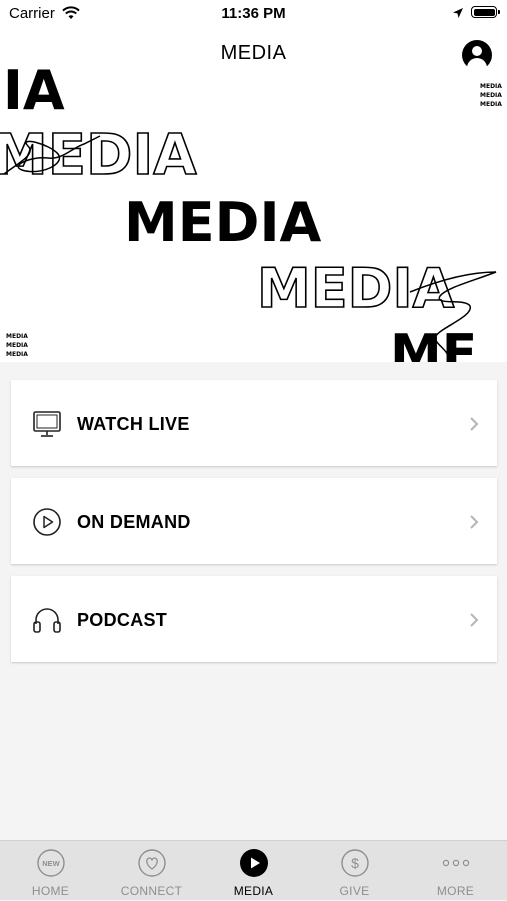  I want to click on status-bar: Carrier 11:36 PM, so click(253, 15).